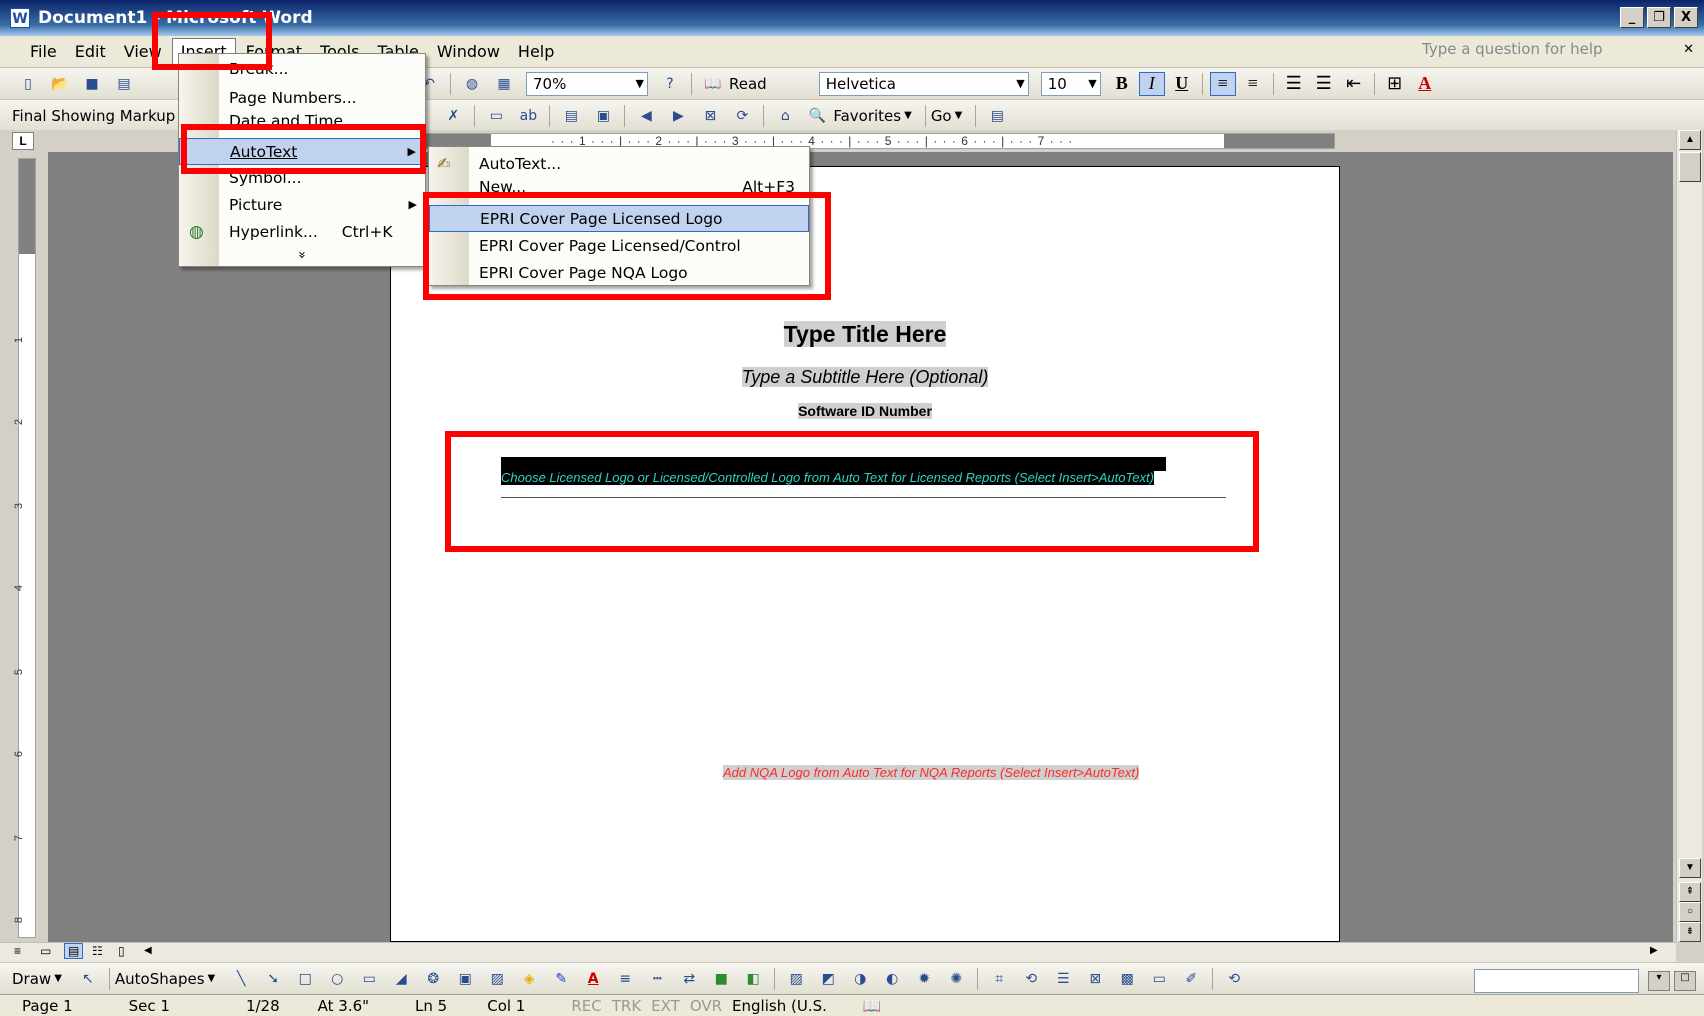  I want to click on select-browse-object-icon: ○, so click(1690, 912).